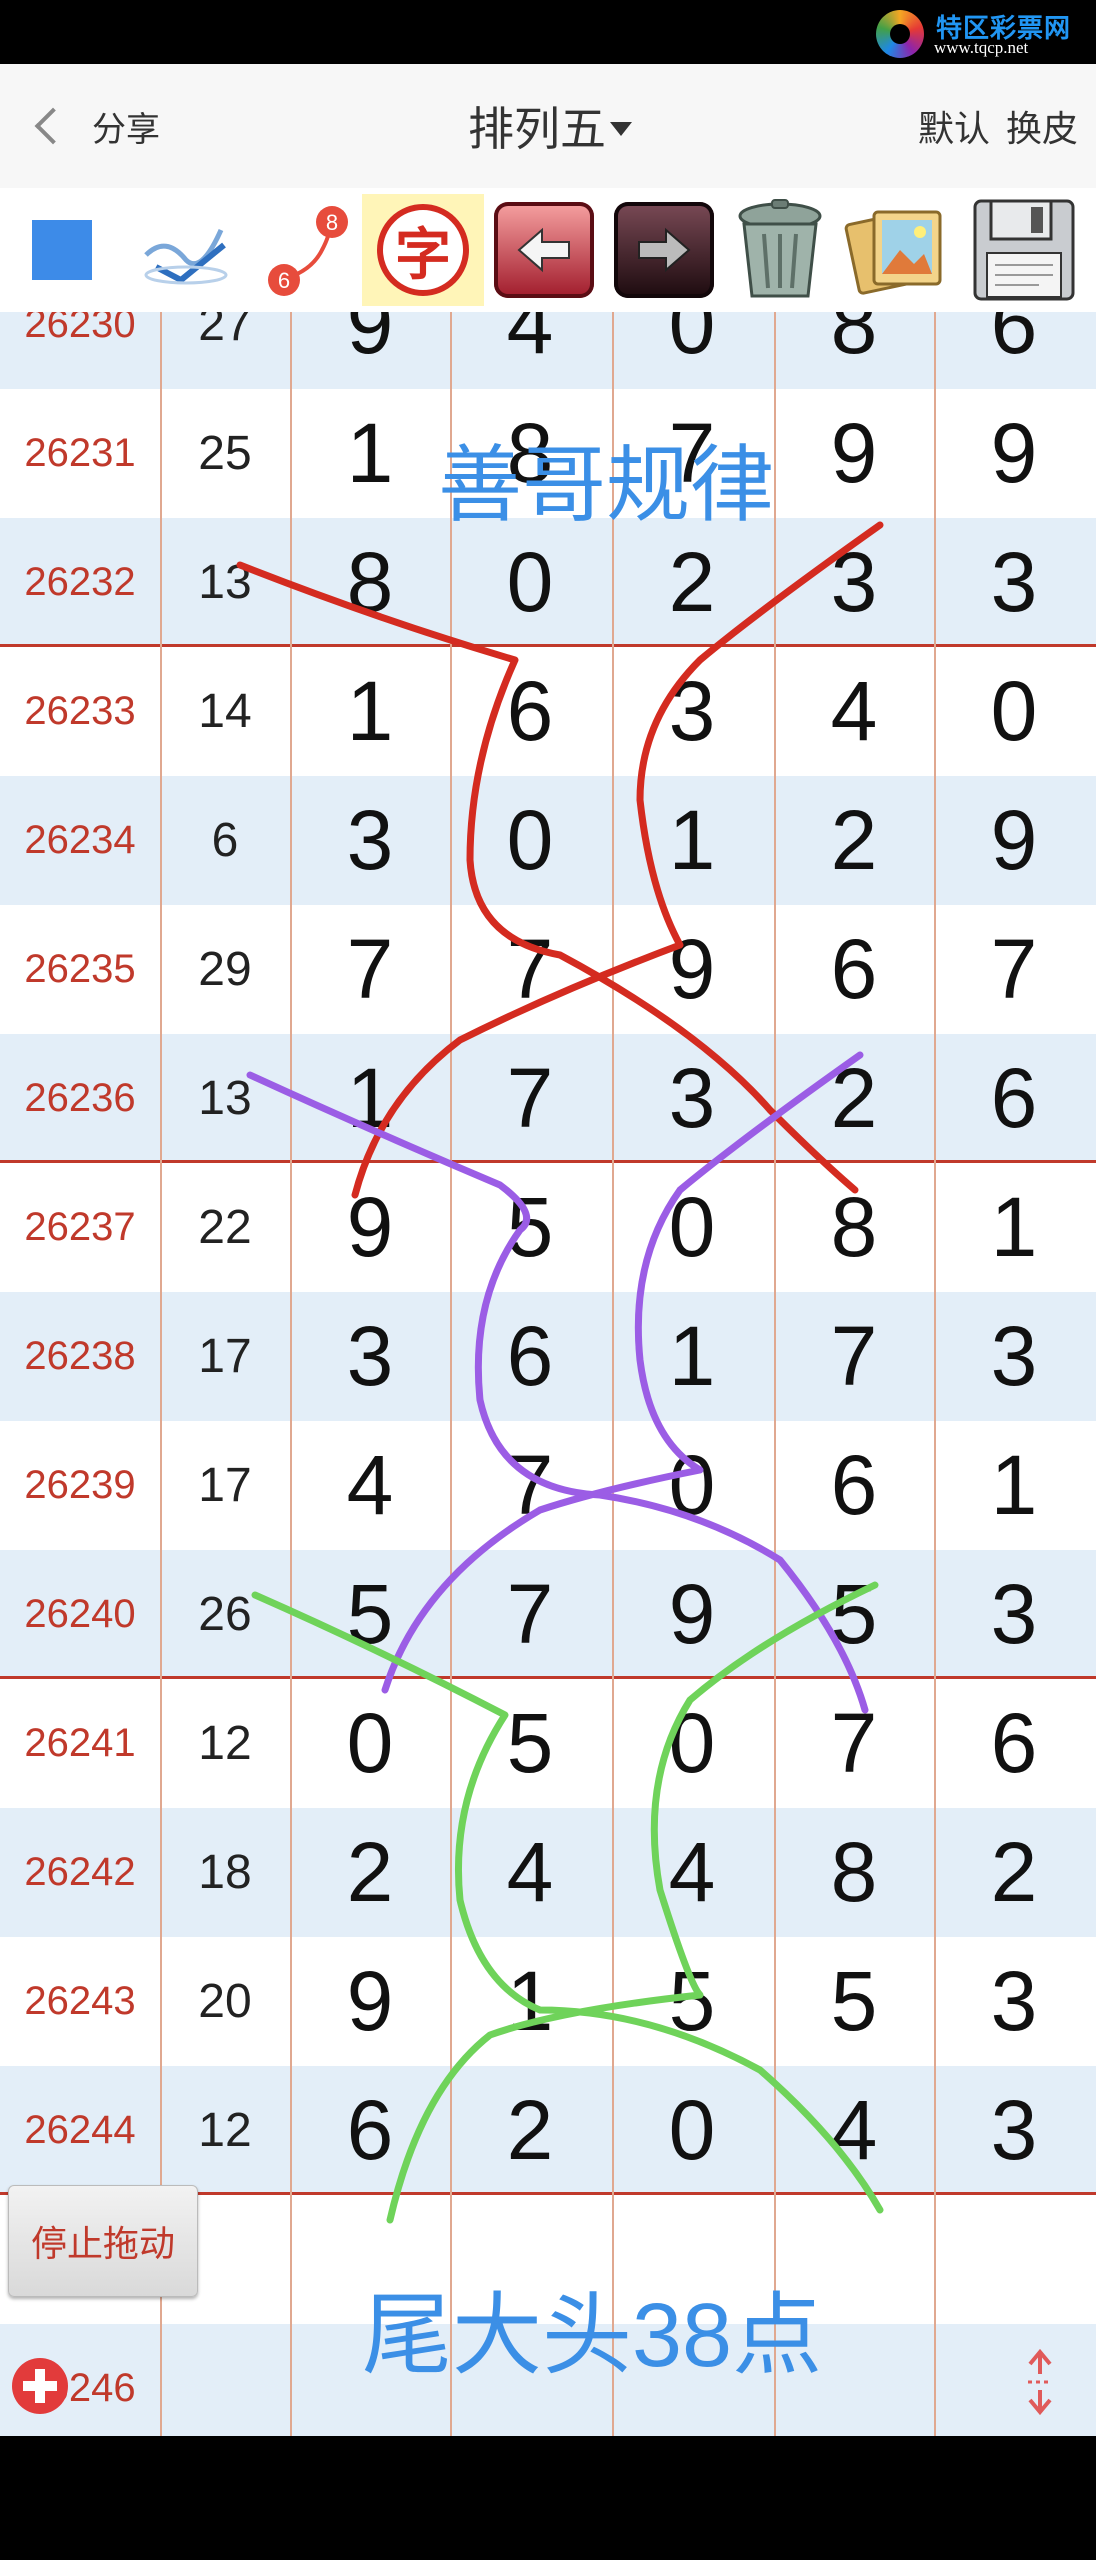 Image resolution: width=1096 pixels, height=2560 pixels. Describe the element at coordinates (423, 250) in the screenshot. I see `char-tool: 字` at that location.